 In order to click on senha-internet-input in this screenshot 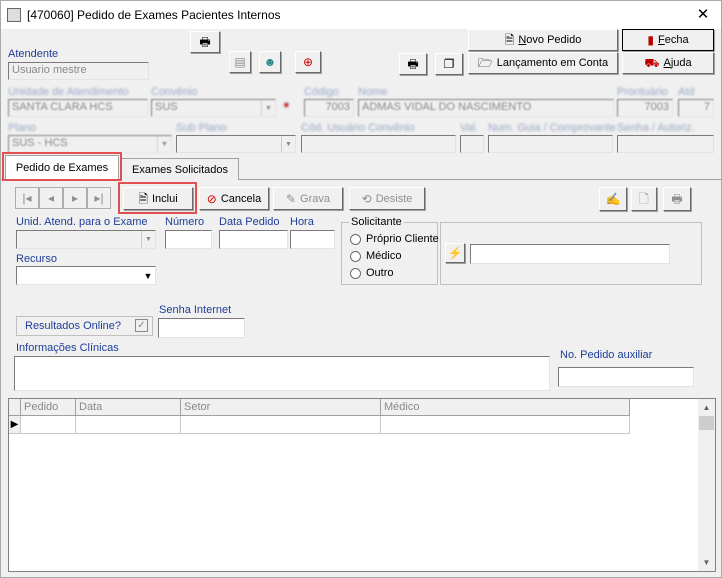, I will do `click(201, 328)`.